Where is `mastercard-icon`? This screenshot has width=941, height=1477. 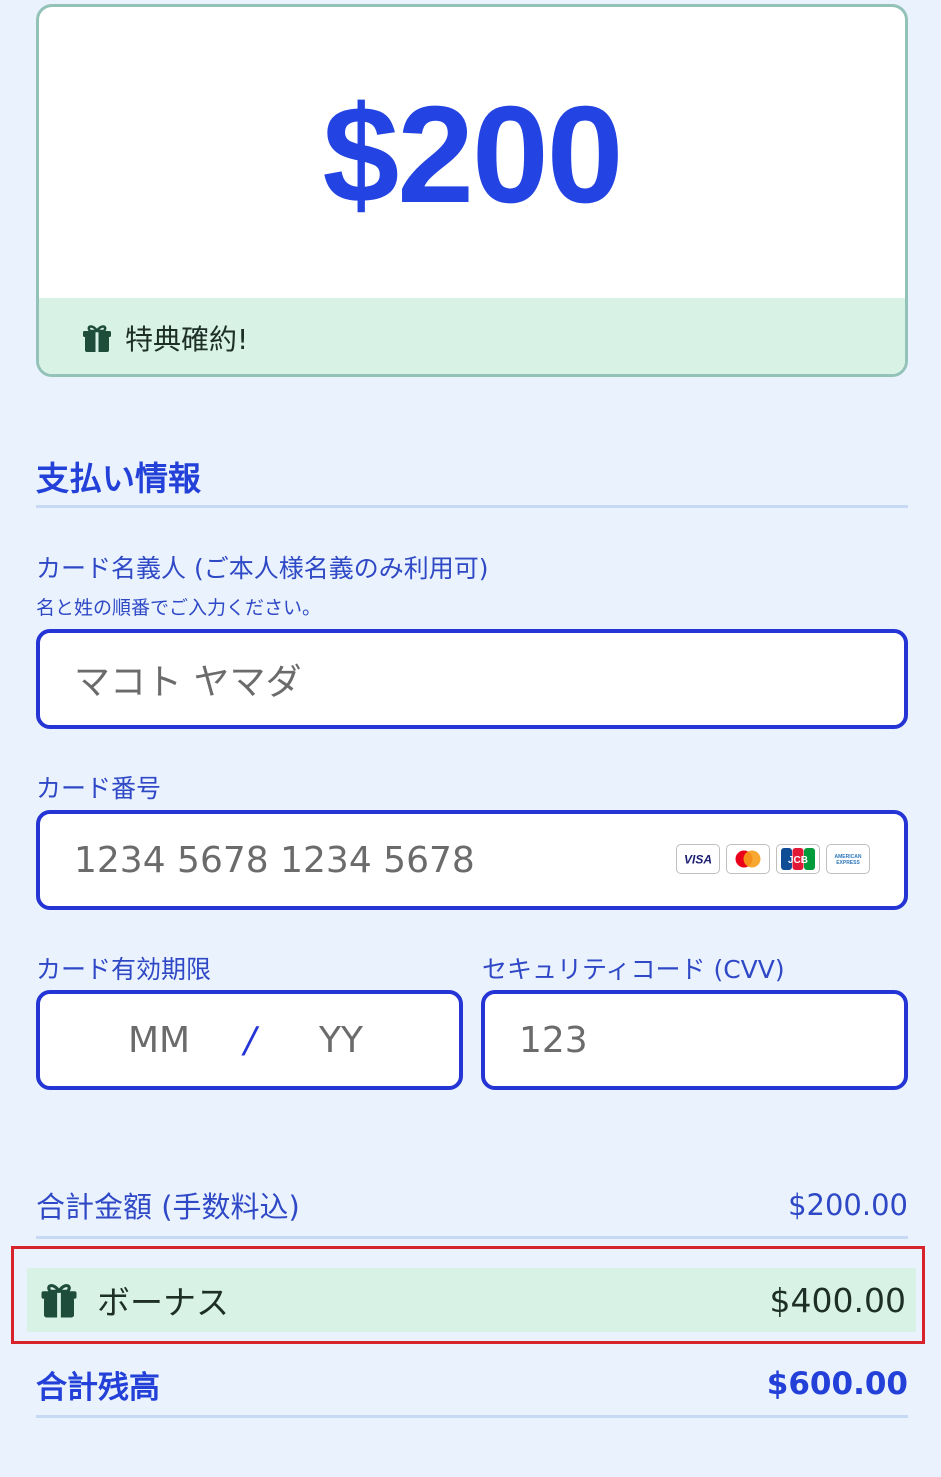
mastercard-icon is located at coordinates (748, 859).